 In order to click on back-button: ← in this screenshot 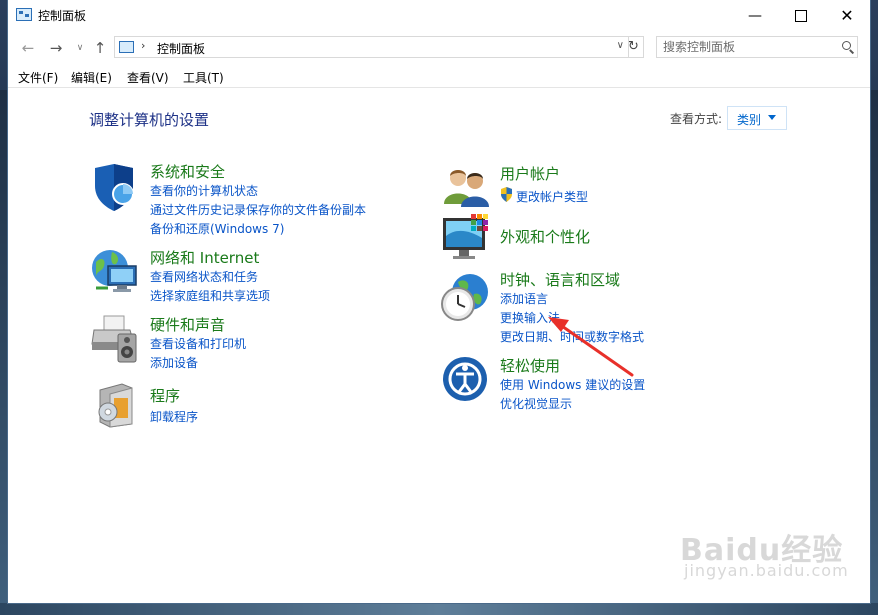, I will do `click(28, 48)`.